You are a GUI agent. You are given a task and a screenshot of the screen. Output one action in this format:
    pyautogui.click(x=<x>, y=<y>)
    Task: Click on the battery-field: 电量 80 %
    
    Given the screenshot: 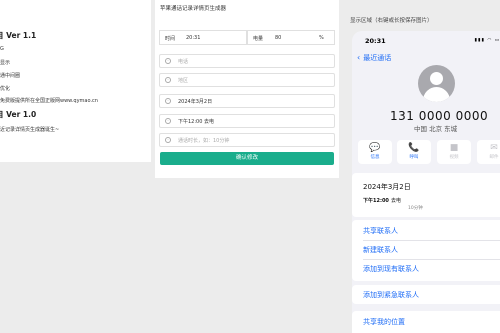 What is the action you would take?
    pyautogui.click(x=291, y=37)
    